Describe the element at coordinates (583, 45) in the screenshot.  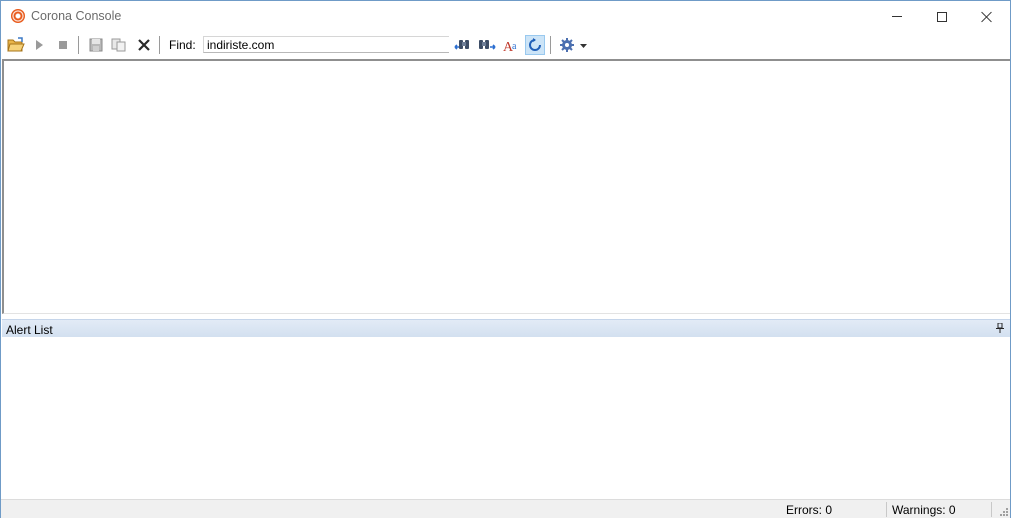
I see `chevron-down-icon` at that location.